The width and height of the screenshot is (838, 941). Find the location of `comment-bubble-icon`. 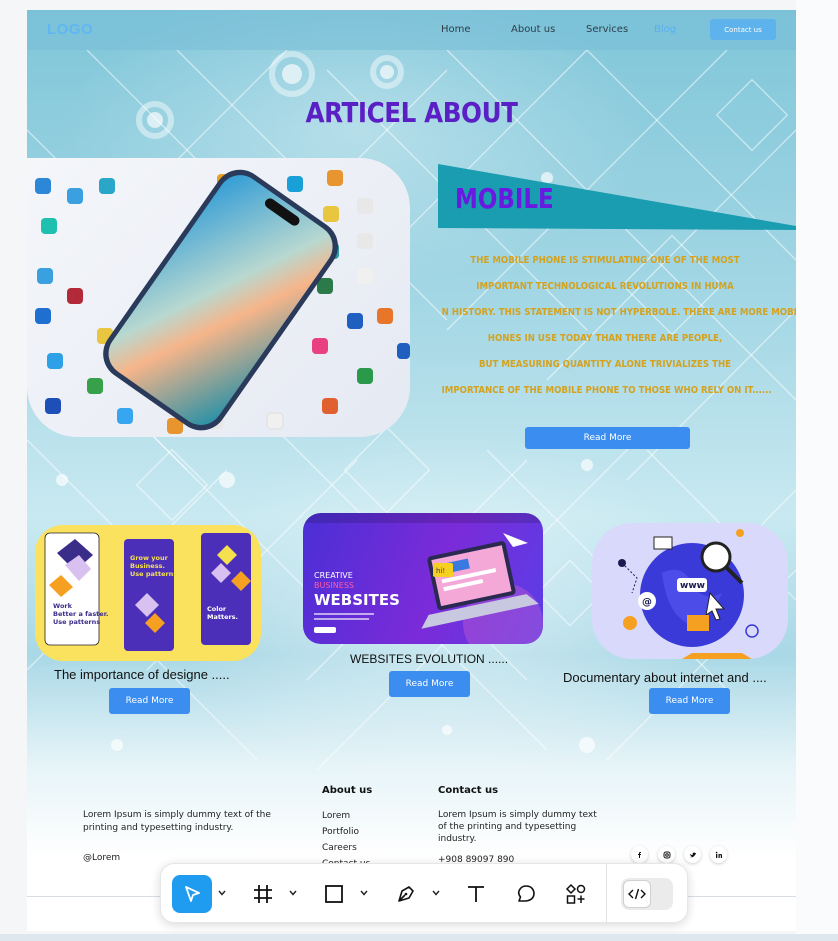

comment-bubble-icon is located at coordinates (526, 893).